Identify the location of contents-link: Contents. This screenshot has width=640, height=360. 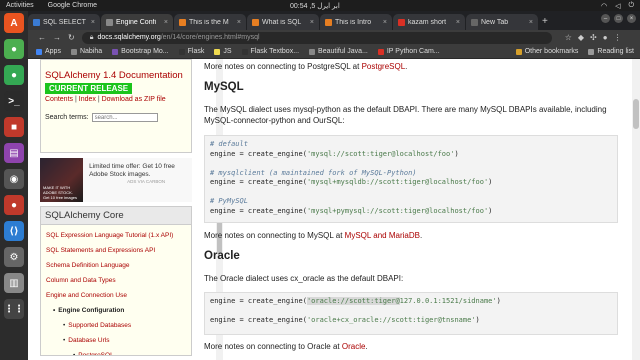
(59, 99).